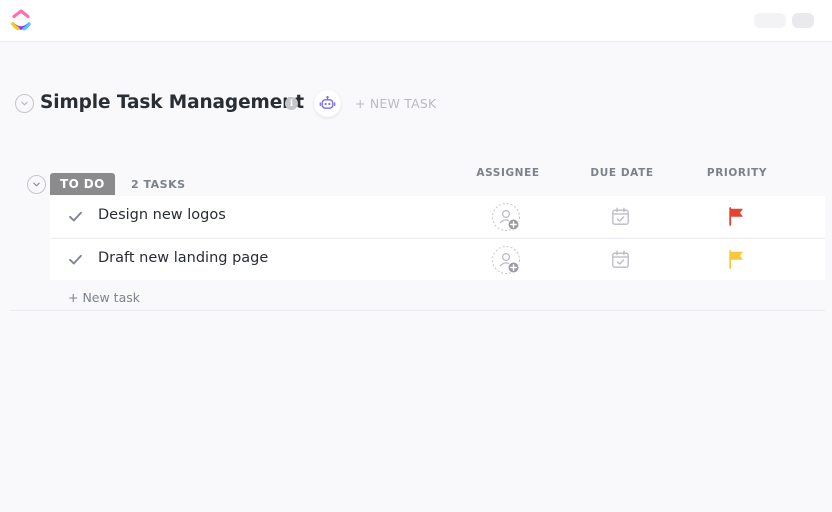 Image resolution: width=832 pixels, height=512 pixels. Describe the element at coordinates (291, 103) in the screenshot. I see `info-icon: i` at that location.